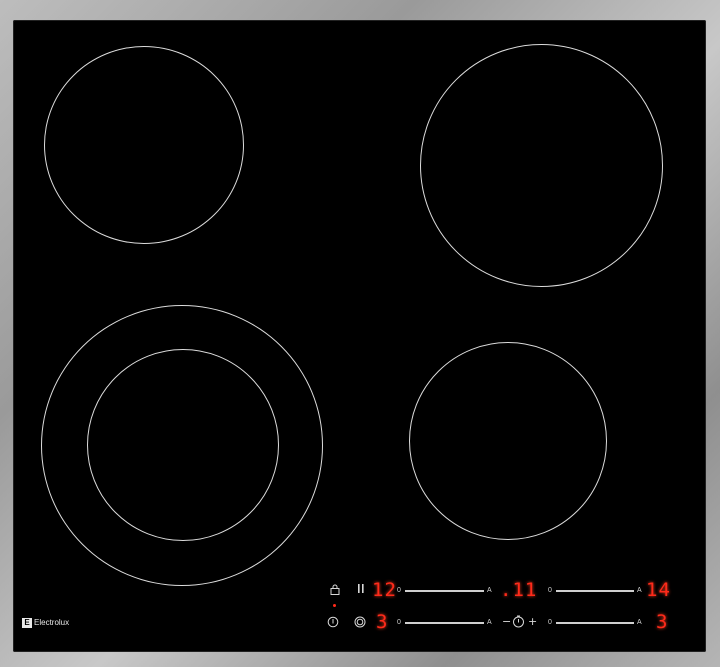 Image resolution: width=720 pixels, height=667 pixels. I want to click on slider-1-auto-label: A, so click(489, 590).